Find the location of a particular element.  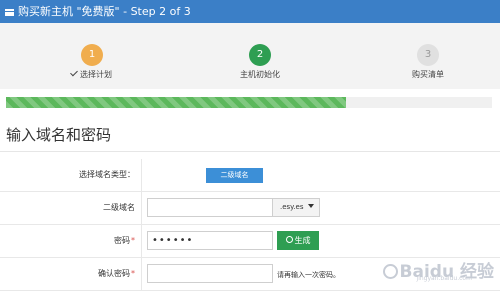

password-input: •••••• is located at coordinates (210, 240).